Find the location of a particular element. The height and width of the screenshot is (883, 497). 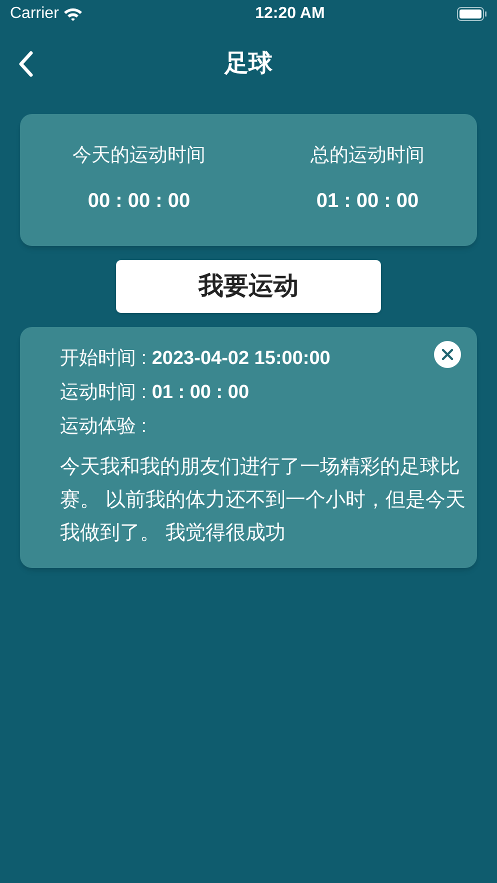

page-title: 足球 is located at coordinates (248, 64).